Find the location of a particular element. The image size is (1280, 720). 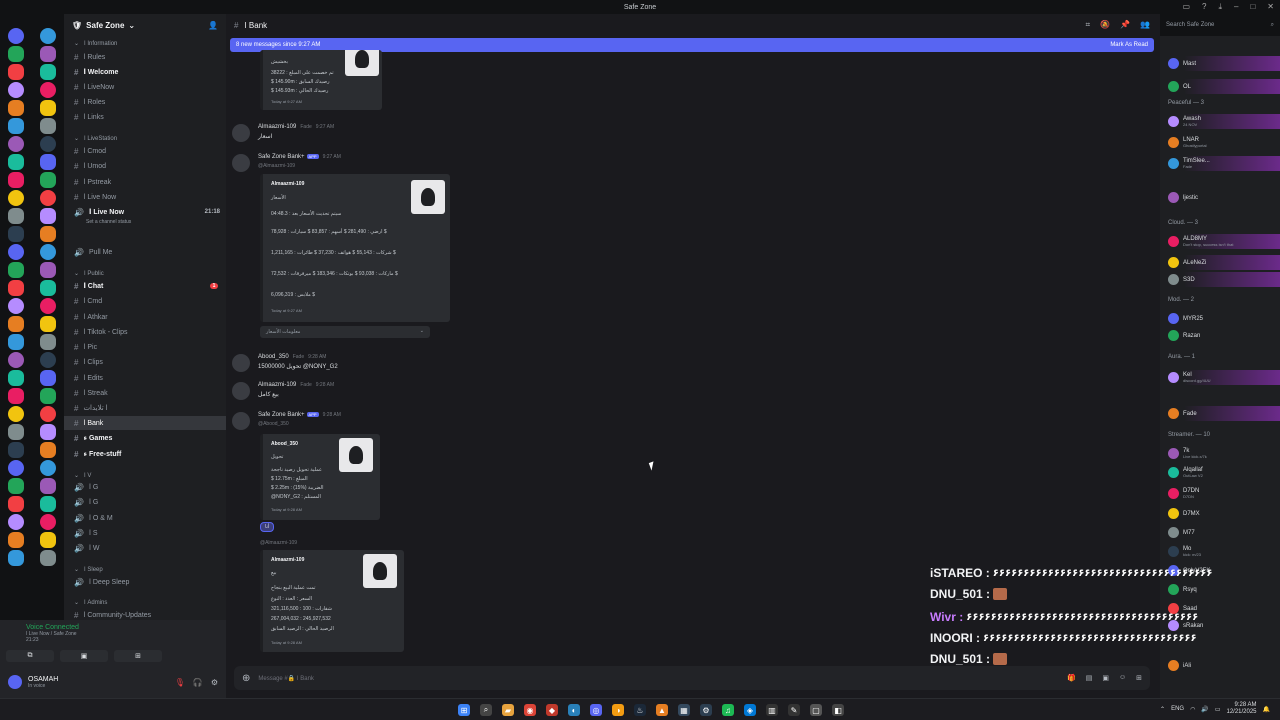

app-icon: ⚙ is located at coordinates (706, 710).